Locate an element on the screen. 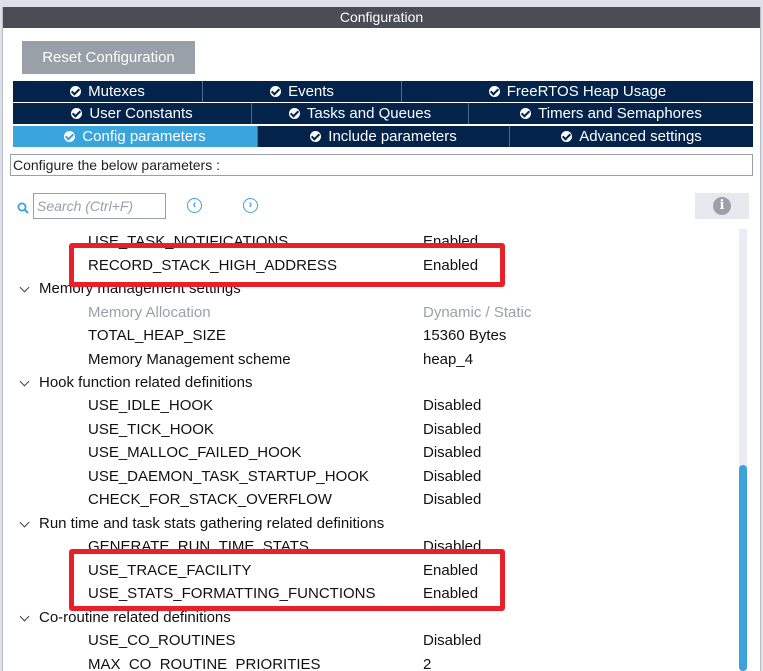 The height and width of the screenshot is (671, 763). tab-timers-and-semaphores: Timers and Semaphores is located at coordinates (611, 113).